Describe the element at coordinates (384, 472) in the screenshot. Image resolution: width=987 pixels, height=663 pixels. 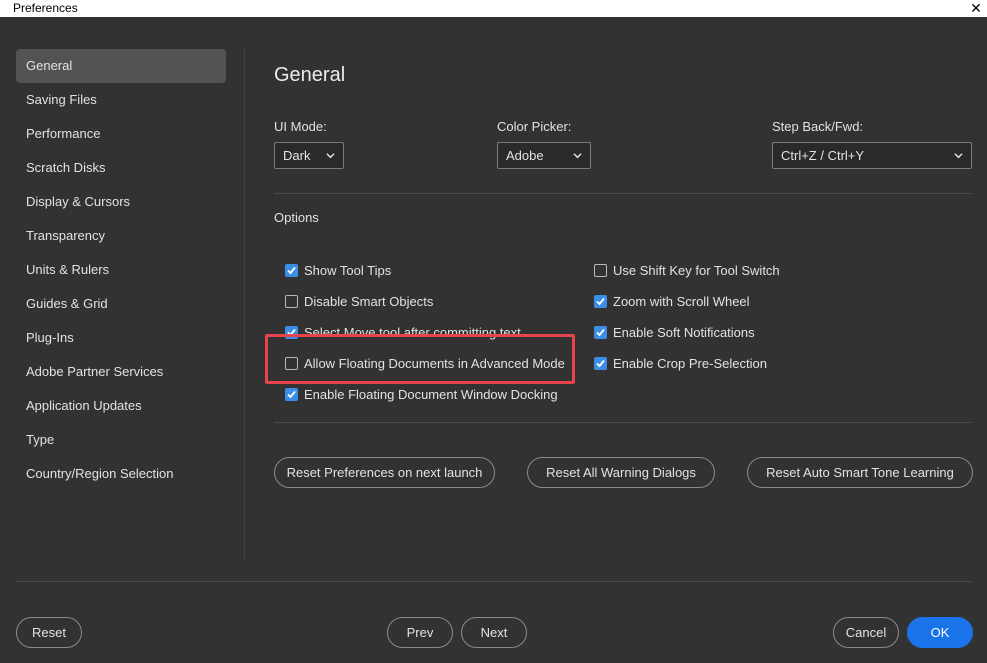
I see `reset-preferences-button: Reset Preferences on next launch` at that location.